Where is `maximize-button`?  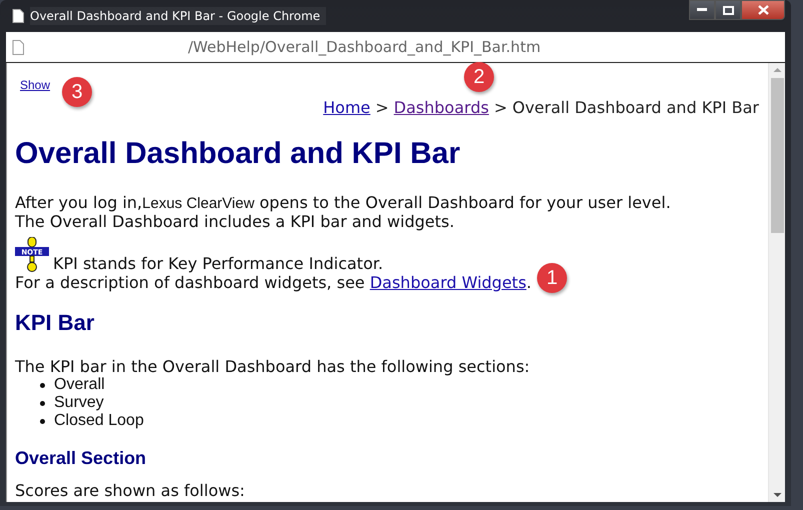
maximize-button is located at coordinates (728, 10).